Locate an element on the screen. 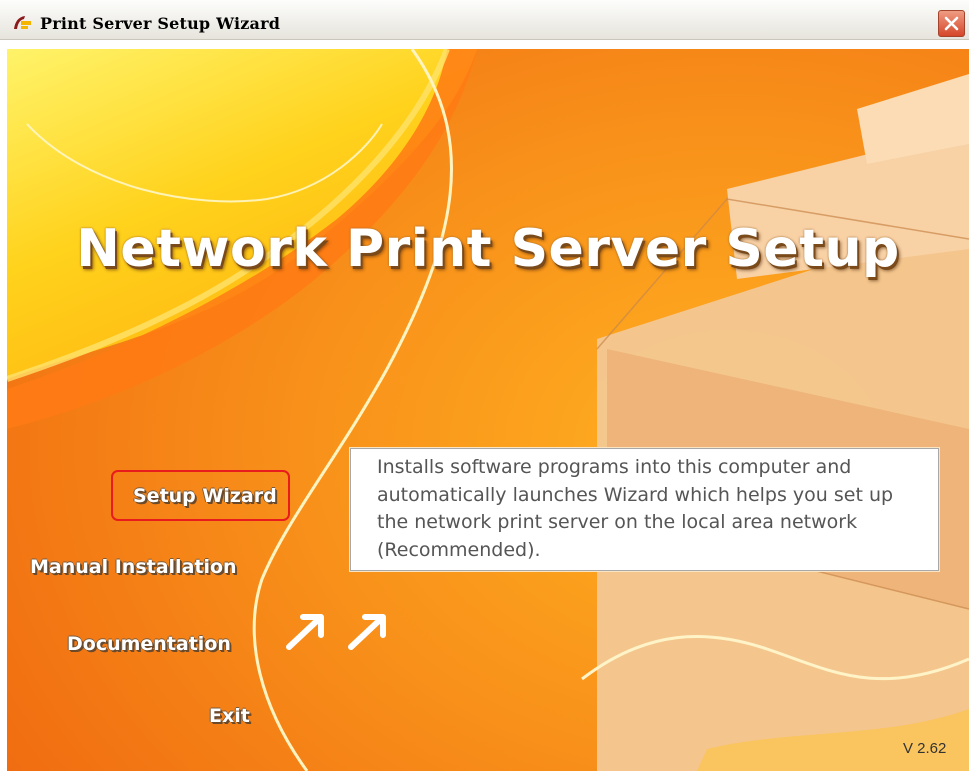  page-title: Network Print Server Setup is located at coordinates (488, 249).